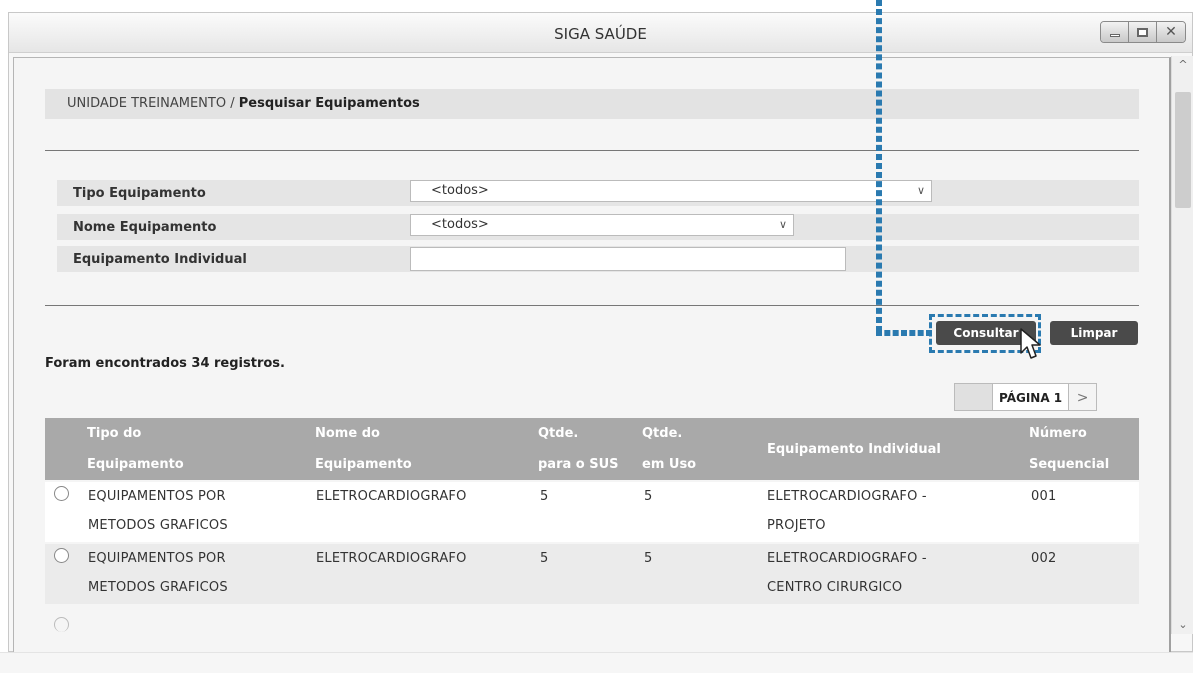 The height and width of the screenshot is (673, 1193). Describe the element at coordinates (592, 305) in the screenshot. I see `divider-bottom` at that location.